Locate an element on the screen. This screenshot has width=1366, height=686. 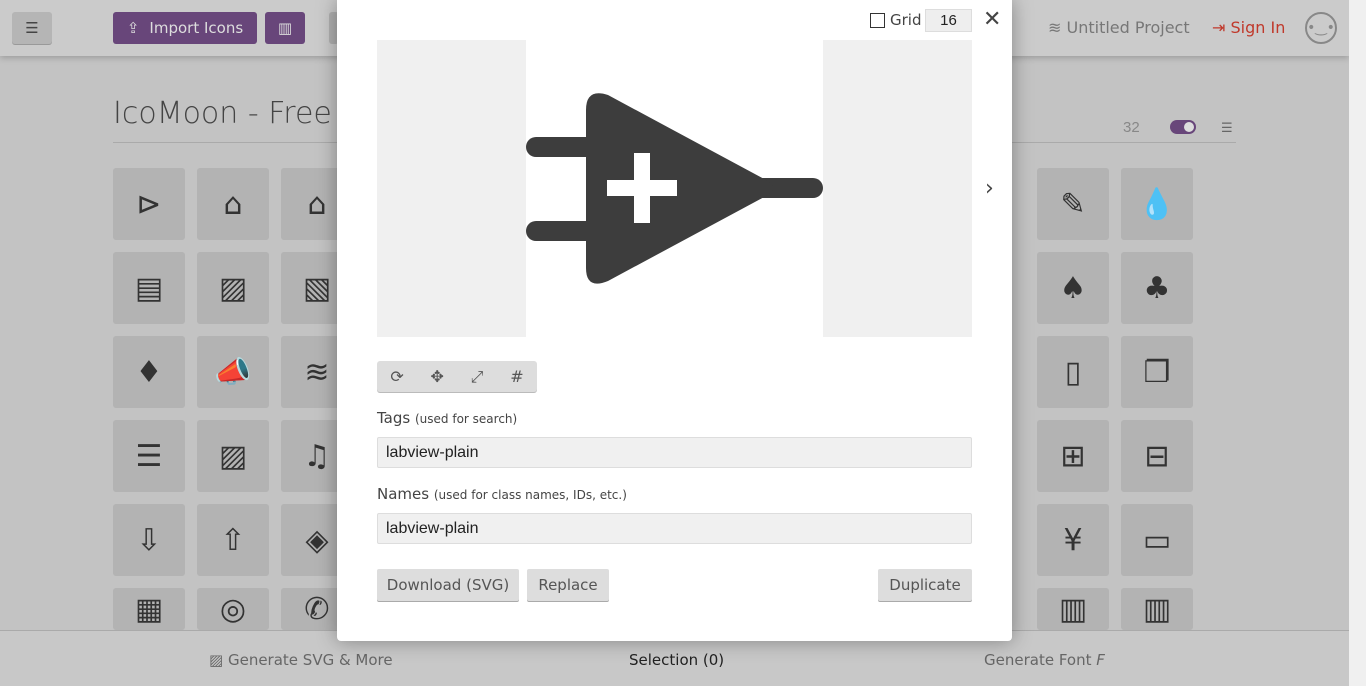
font-icon: F is located at coordinates (1100, 660).